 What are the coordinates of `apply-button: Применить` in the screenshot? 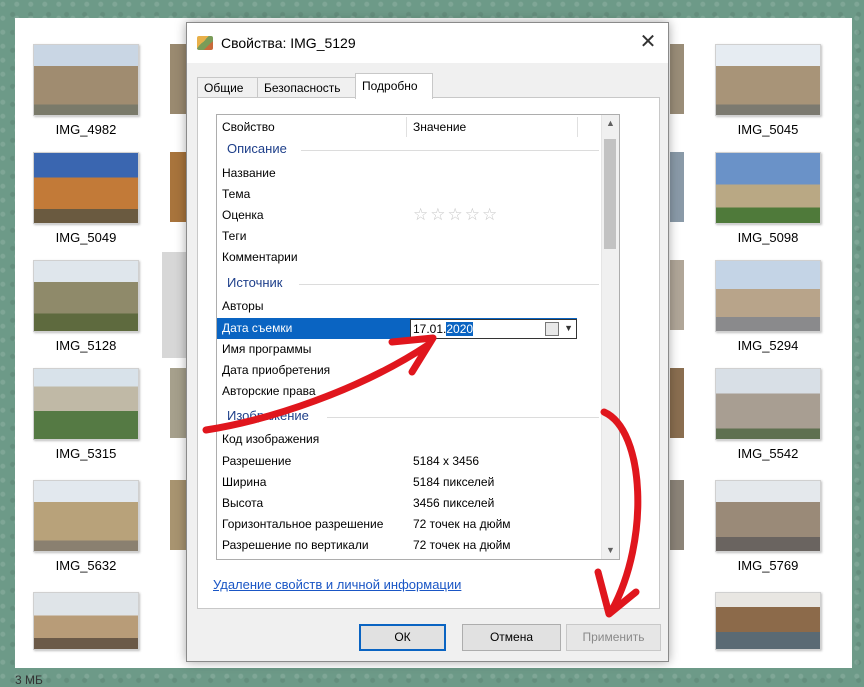 It's located at (613, 637).